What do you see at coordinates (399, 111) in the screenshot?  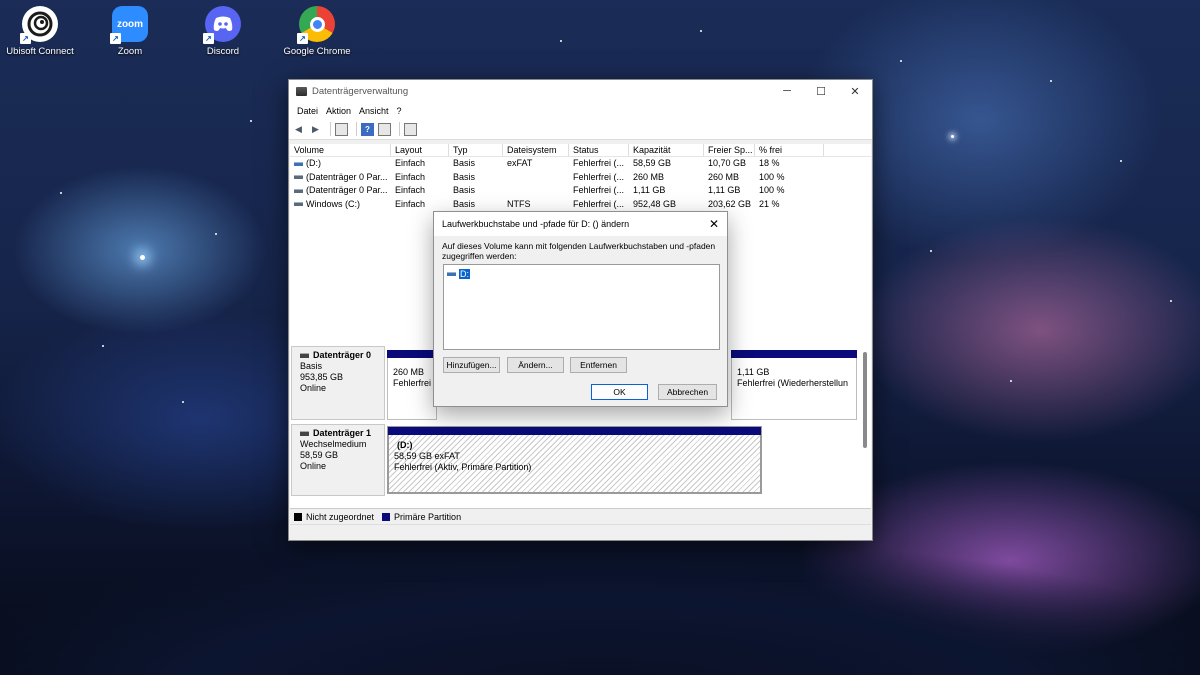 I see `menu-help: ?` at bounding box center [399, 111].